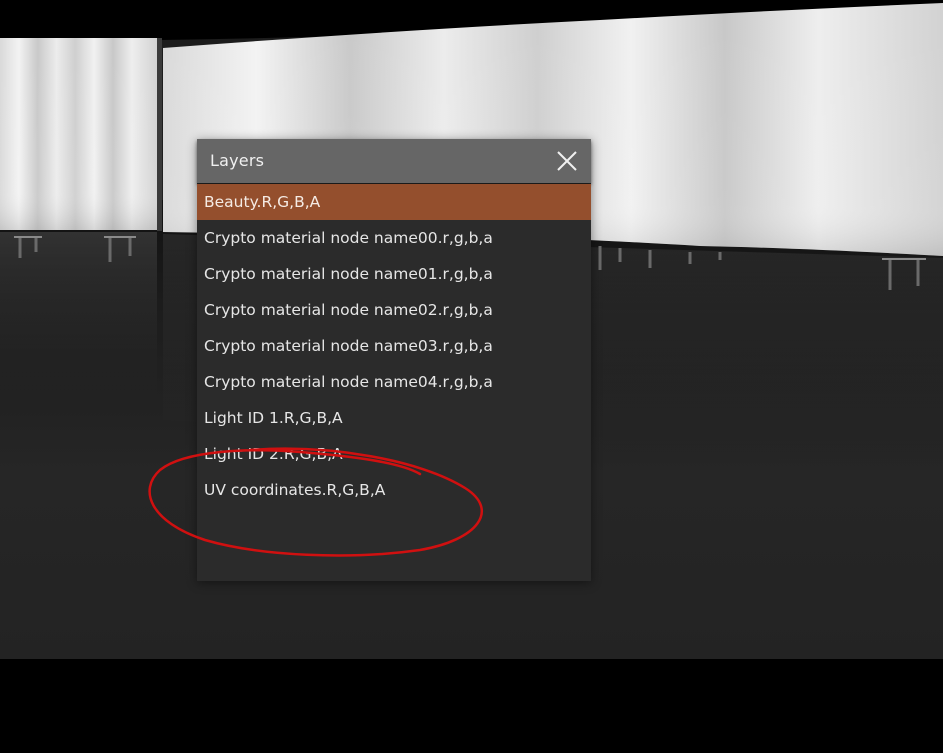 The width and height of the screenshot is (943, 753). I want to click on layer-item-label: Crypto material node name00.r,g,b,a, so click(348, 238).